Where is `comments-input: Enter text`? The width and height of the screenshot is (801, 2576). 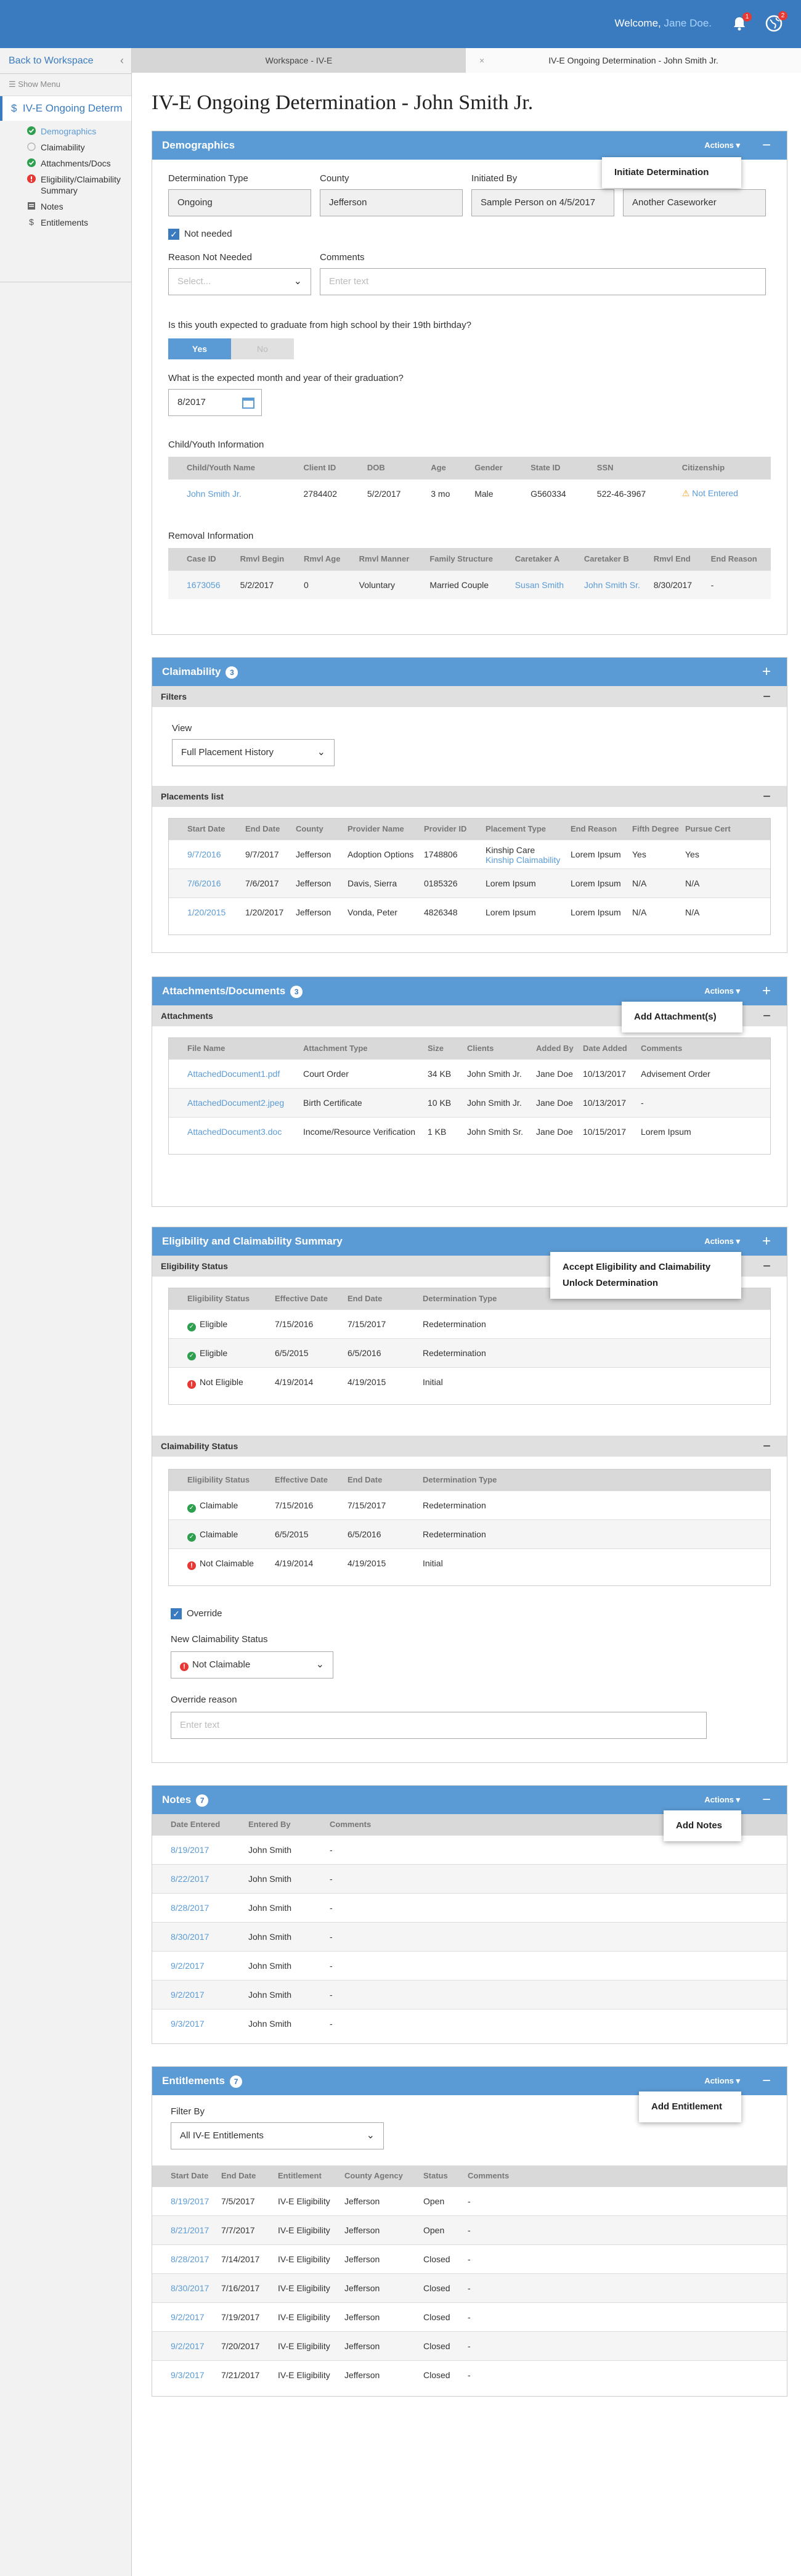
comments-input: Enter text is located at coordinates (543, 281).